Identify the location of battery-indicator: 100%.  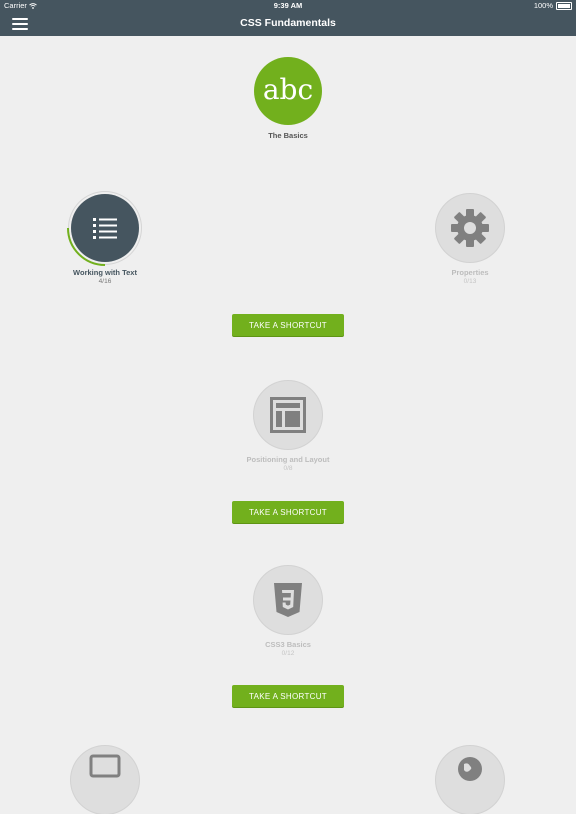
(553, 5).